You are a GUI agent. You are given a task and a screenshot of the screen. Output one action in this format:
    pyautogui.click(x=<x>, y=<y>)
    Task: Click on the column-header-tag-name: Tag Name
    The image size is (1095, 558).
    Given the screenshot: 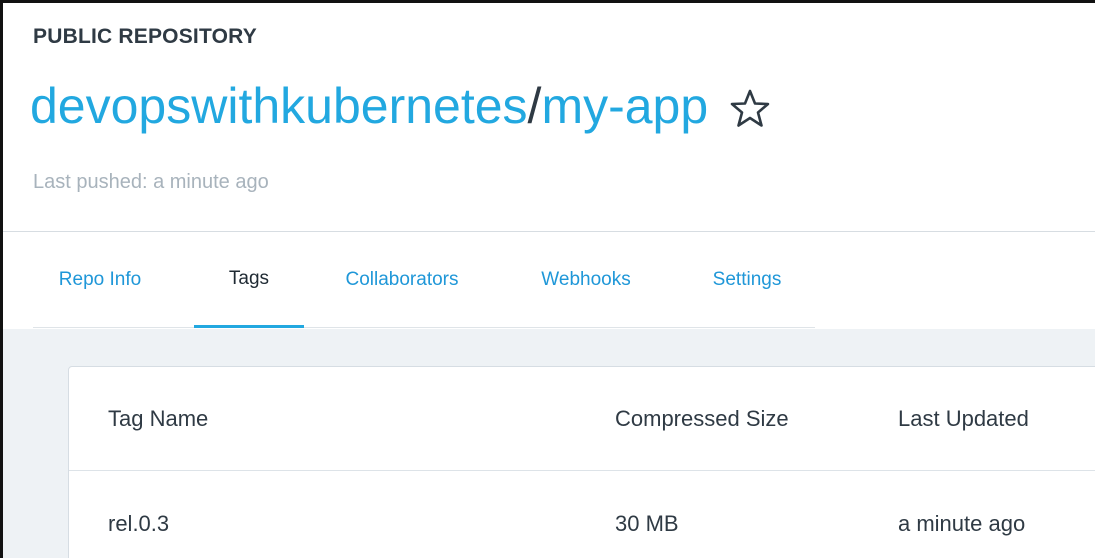 What is the action you would take?
    pyautogui.click(x=158, y=418)
    